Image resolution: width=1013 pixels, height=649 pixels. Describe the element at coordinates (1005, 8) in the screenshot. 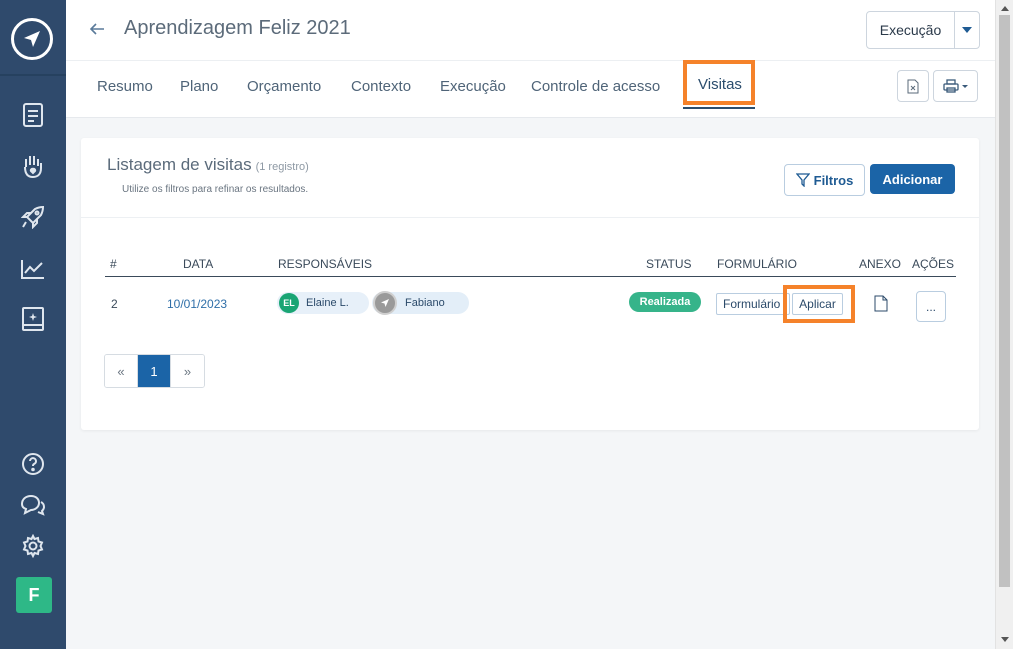

I see `scroll-up-arrow-icon` at that location.